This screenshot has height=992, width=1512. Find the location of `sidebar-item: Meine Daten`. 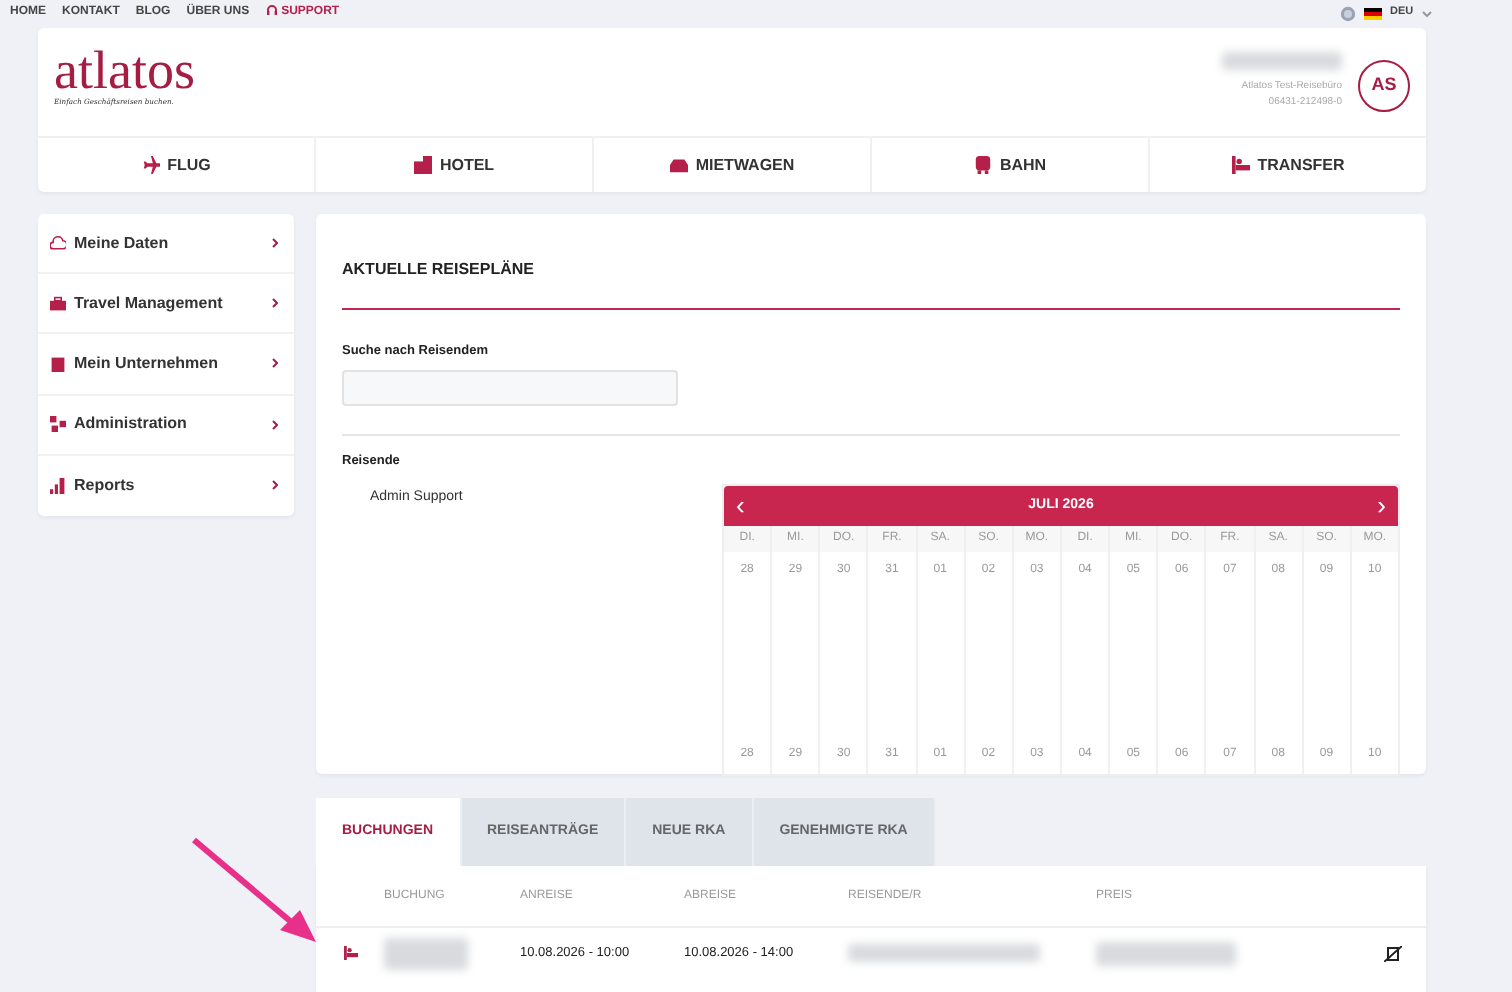

sidebar-item: Meine Daten is located at coordinates (166, 244).